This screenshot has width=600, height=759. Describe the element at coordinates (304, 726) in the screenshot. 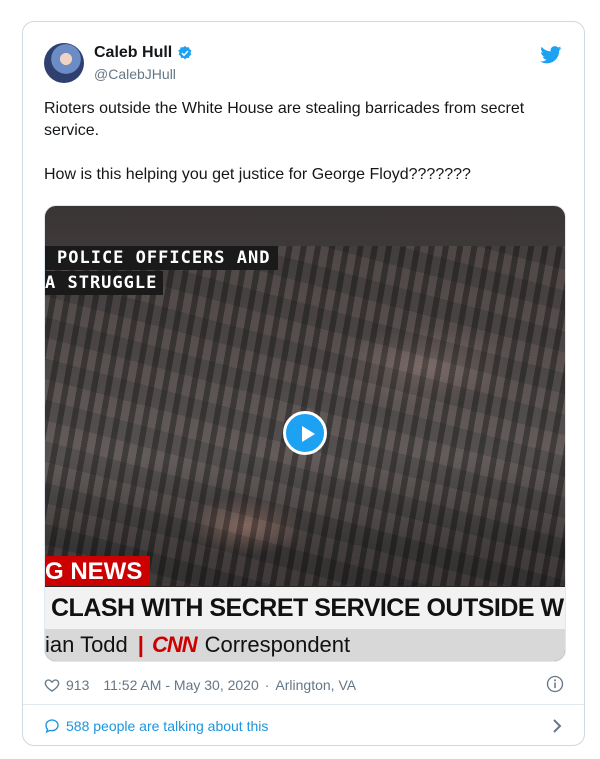

I see `conversation-link: 588 people are talking about this` at that location.